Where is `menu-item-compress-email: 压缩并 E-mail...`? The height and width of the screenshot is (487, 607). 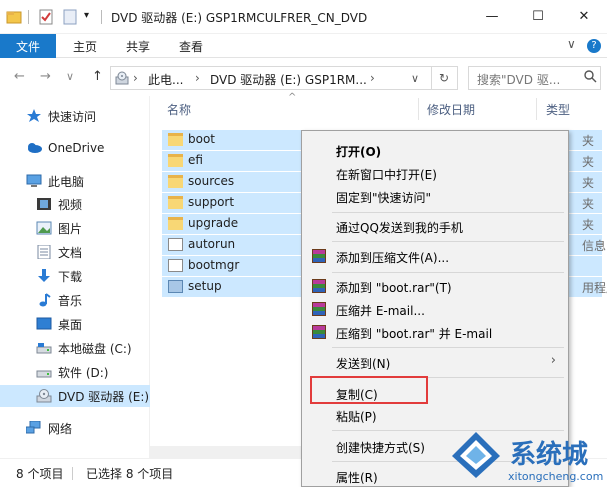
menu-item-compress-email: 压缩并 E-mail... is located at coordinates (435, 309).